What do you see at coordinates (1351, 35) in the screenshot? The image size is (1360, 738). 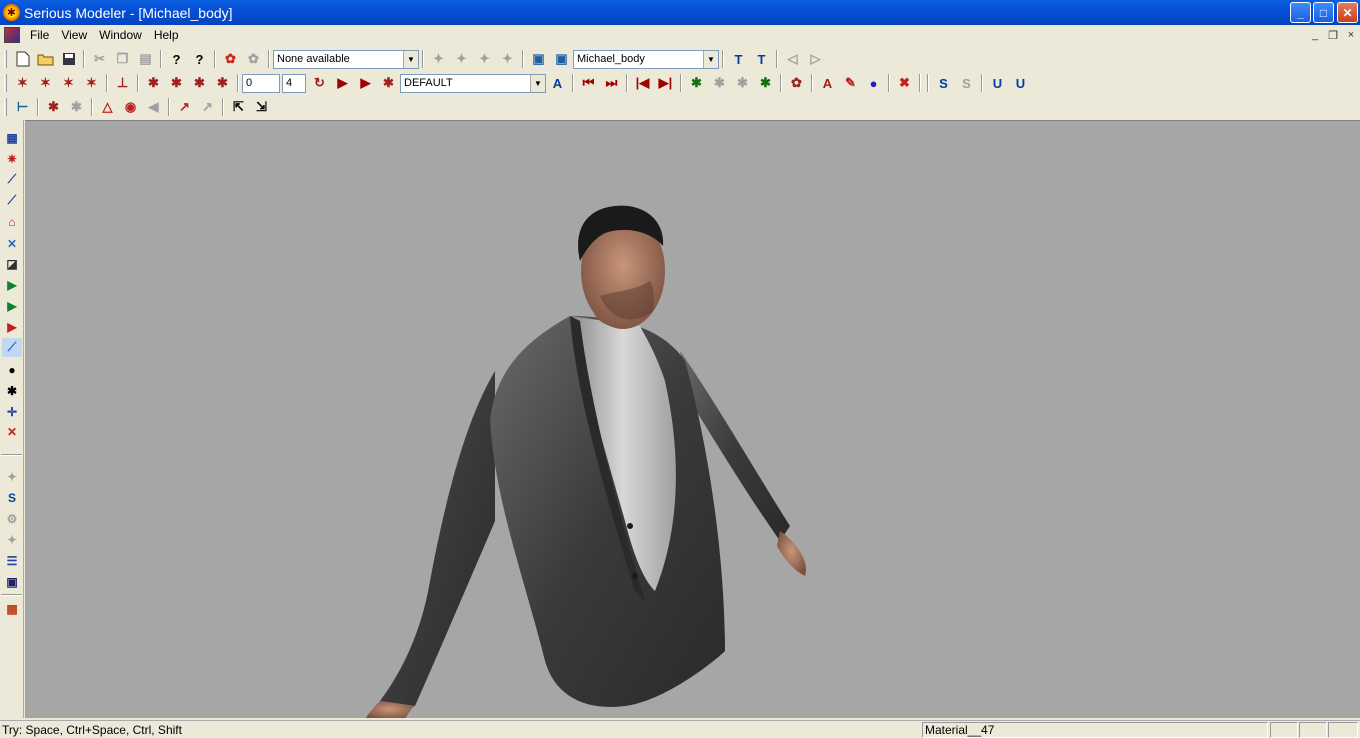 I see `mdi-close-button: ×` at bounding box center [1351, 35].